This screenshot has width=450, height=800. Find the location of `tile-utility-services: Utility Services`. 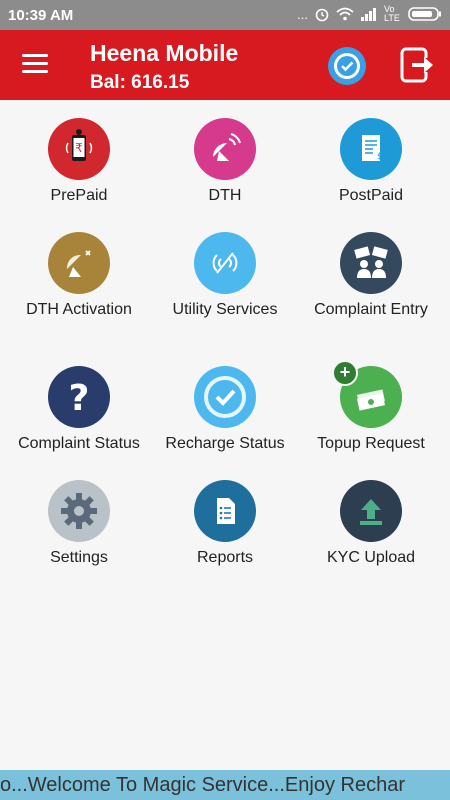

tile-utility-services: Utility Services is located at coordinates (225, 276).